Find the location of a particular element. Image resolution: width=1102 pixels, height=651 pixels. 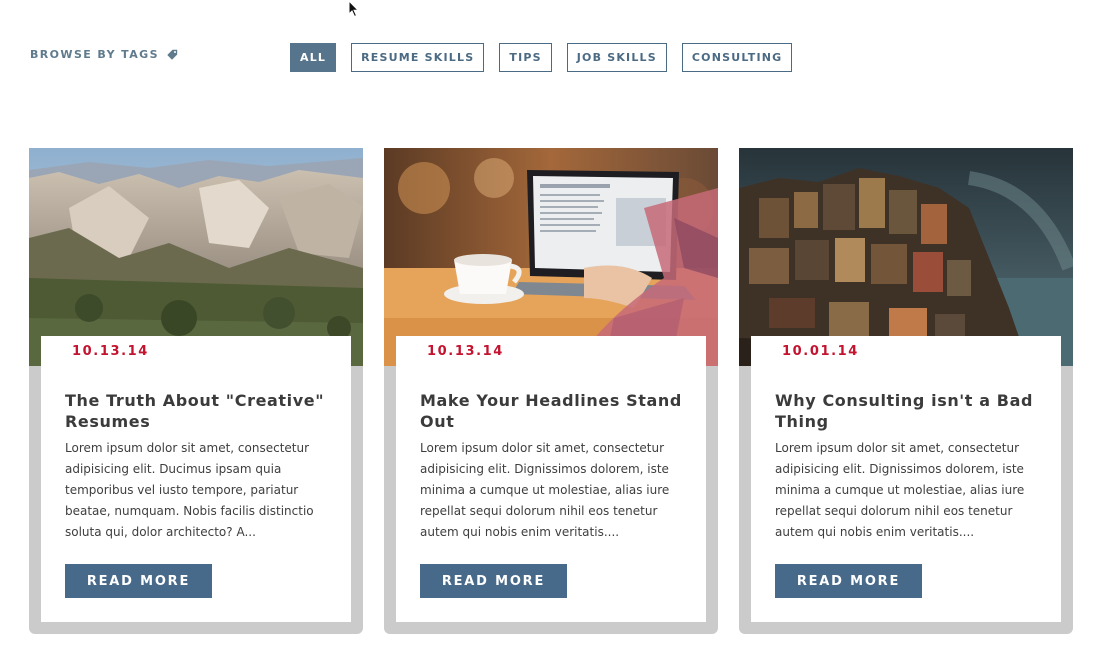

mouse-cursor-icon is located at coordinates (354, 9).